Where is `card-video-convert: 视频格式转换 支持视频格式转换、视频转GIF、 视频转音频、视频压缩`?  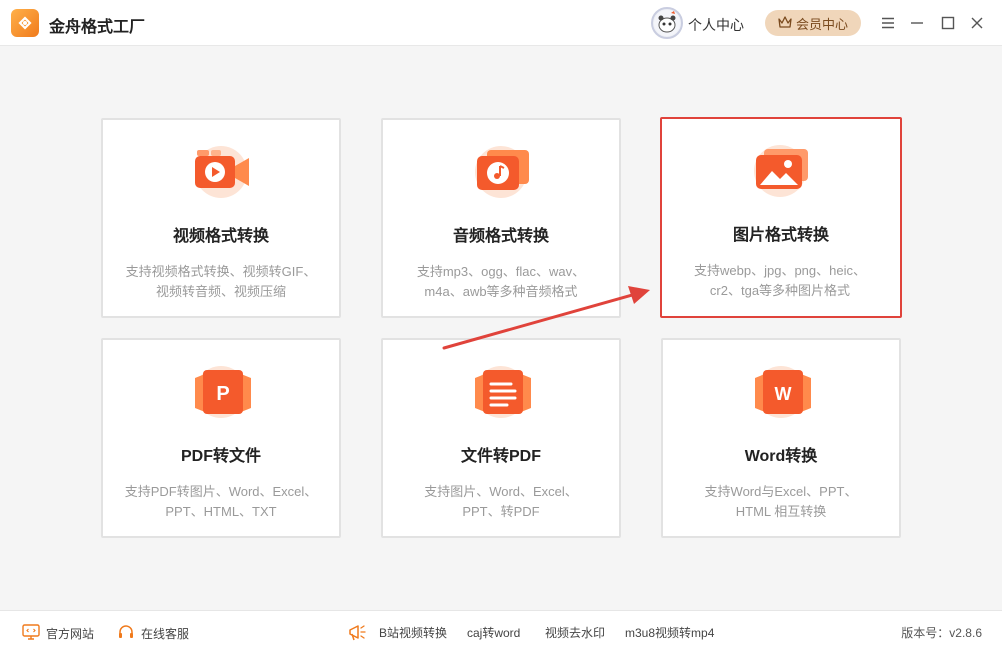
card-video-convert: 视频格式转换 支持视频格式转换、视频转GIF、 视频转音频、视频压缩 is located at coordinates (221, 218).